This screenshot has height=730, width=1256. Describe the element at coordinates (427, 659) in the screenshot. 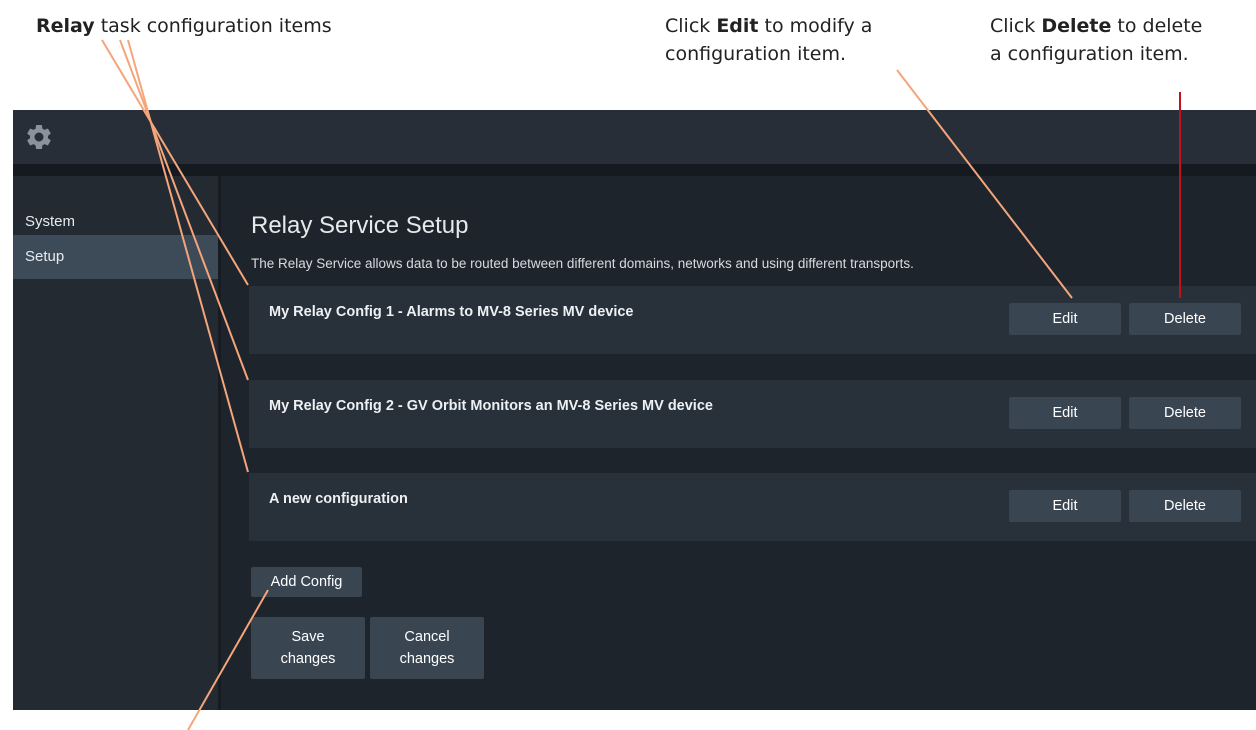

I see `cancel-button-line2: changes` at that location.